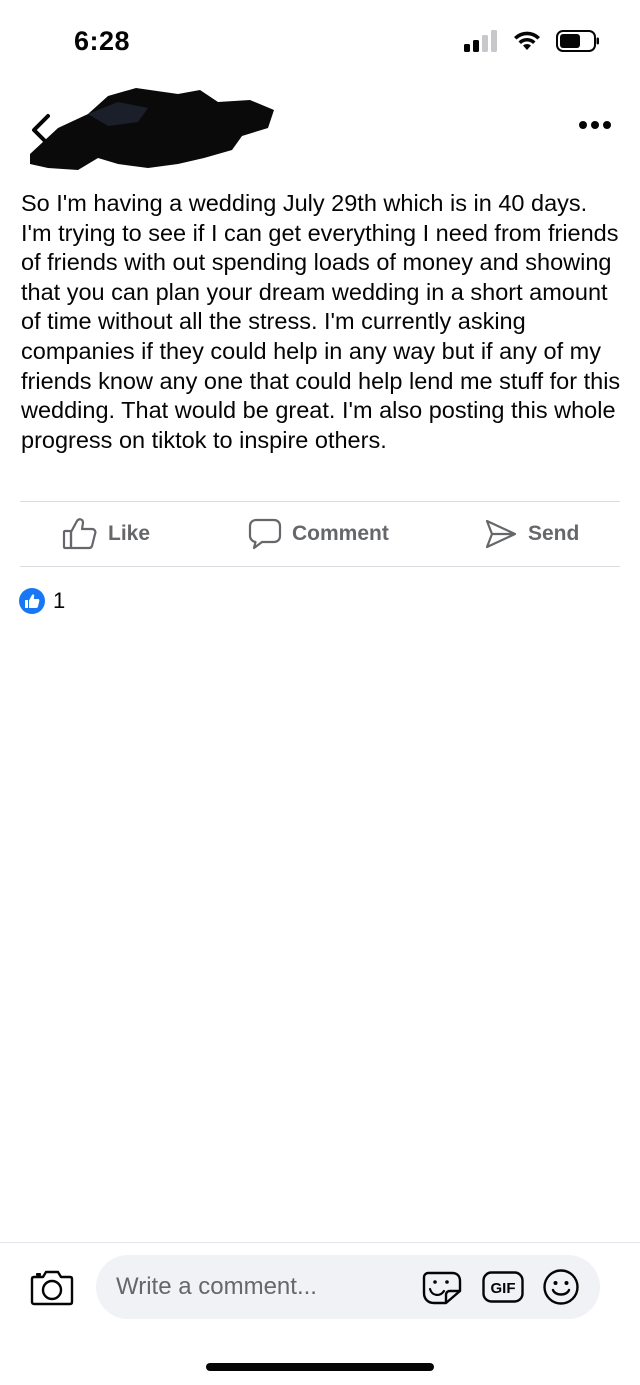  I want to click on status-bar: 6:28, so click(320, 44).